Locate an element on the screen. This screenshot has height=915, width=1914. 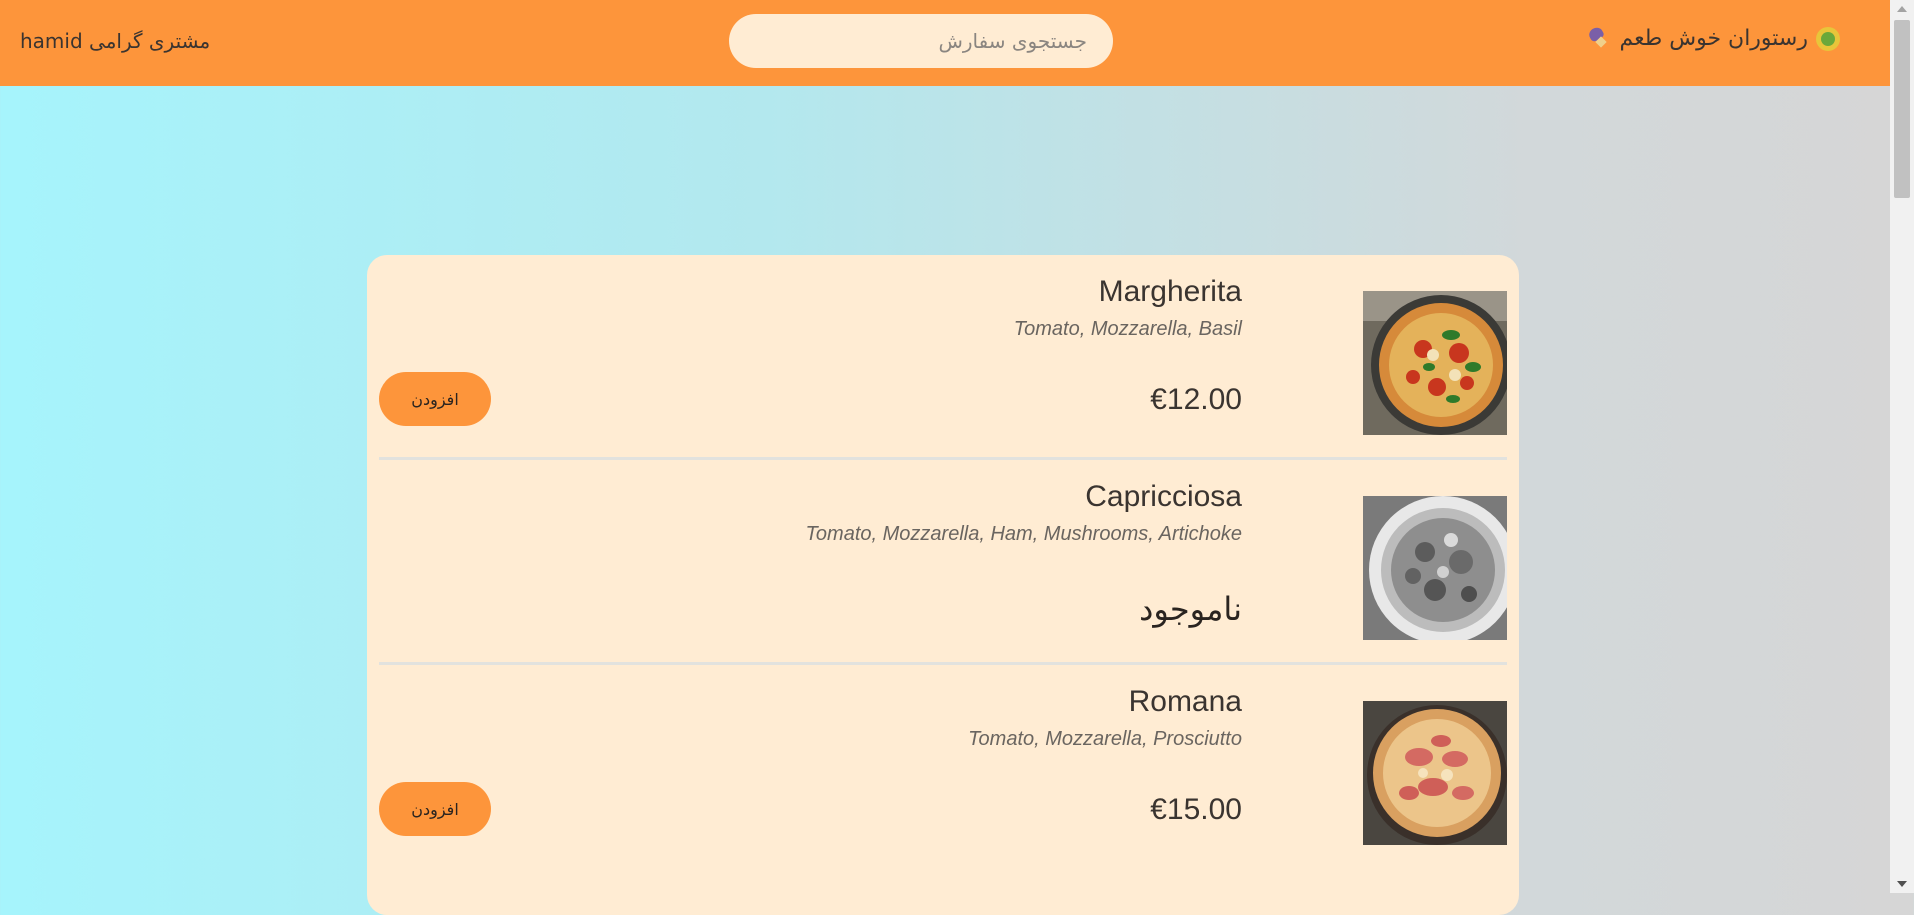
ice-cream-icon is located at coordinates (1598, 39).